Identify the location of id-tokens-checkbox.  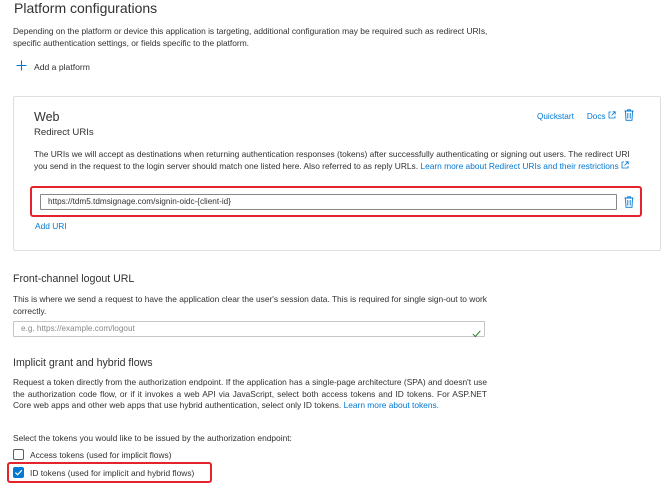
(18, 472).